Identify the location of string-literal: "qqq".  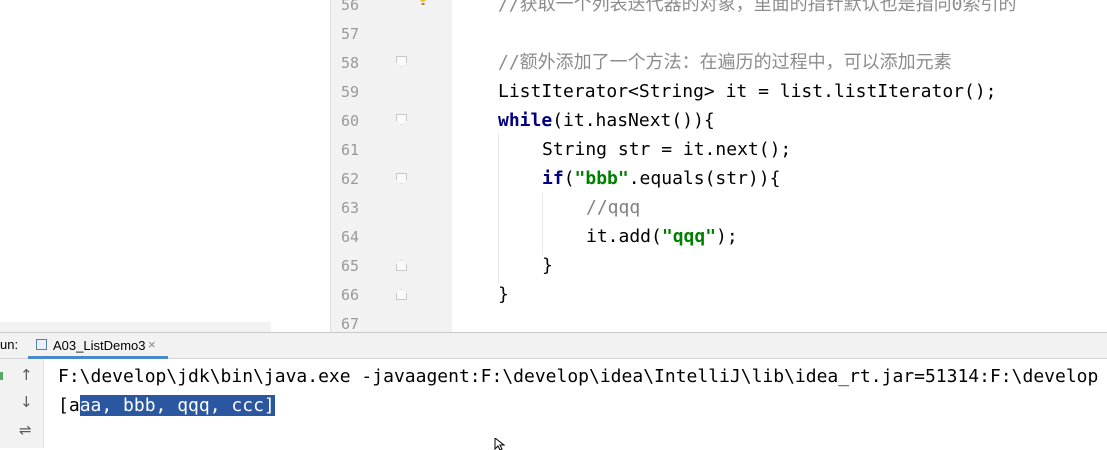
(689, 236).